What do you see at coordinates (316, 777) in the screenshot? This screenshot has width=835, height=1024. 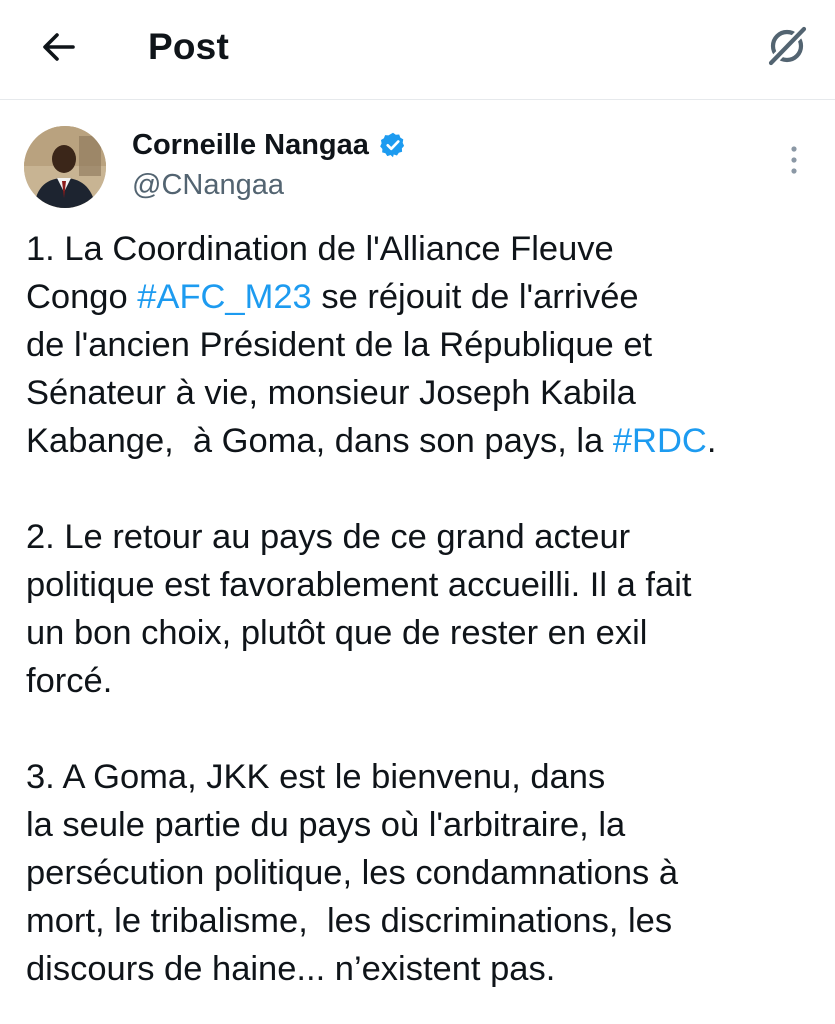 I see `post-line: 3. A Goma, JKK est le bienvenu, dans` at bounding box center [316, 777].